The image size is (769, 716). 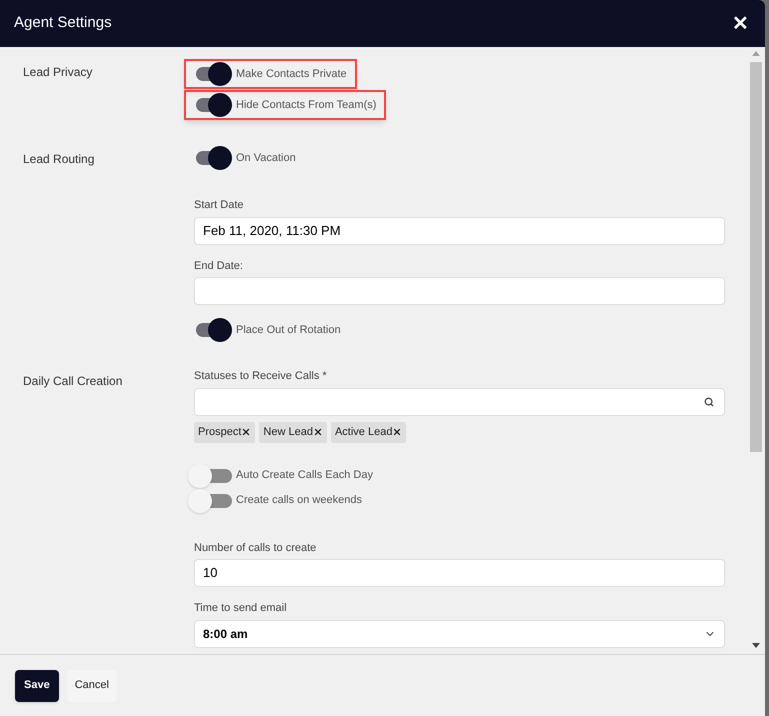 What do you see at coordinates (291, 74) in the screenshot?
I see `toggle-label: Make Contacts Private` at bounding box center [291, 74].